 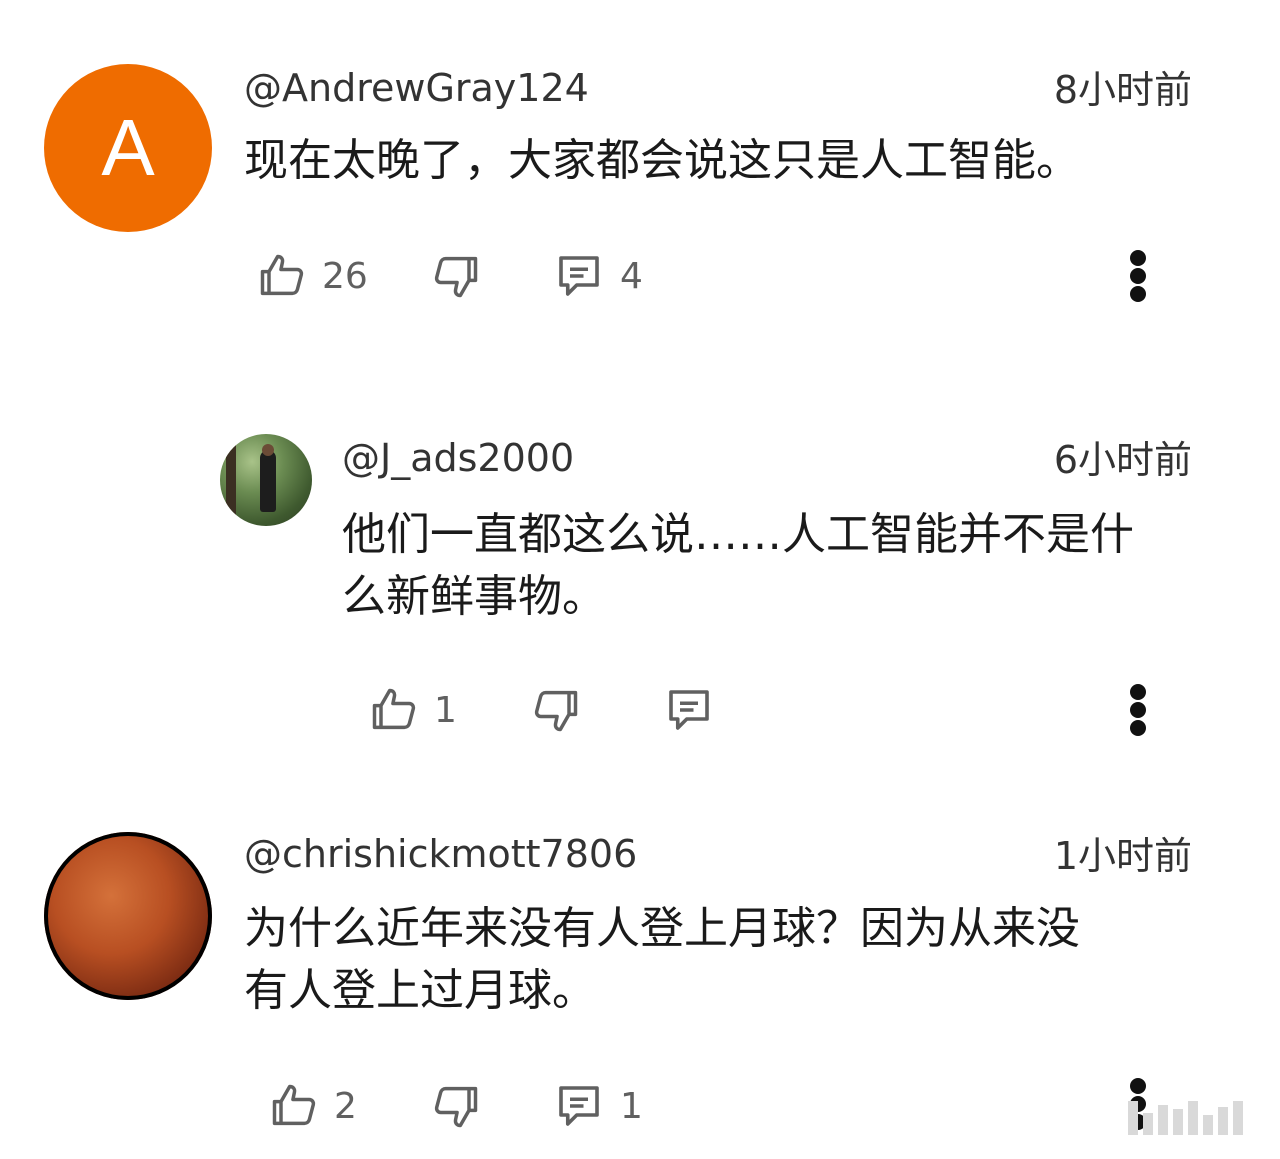 I want to click on reply-button: 1, so click(x=597, y=1106).